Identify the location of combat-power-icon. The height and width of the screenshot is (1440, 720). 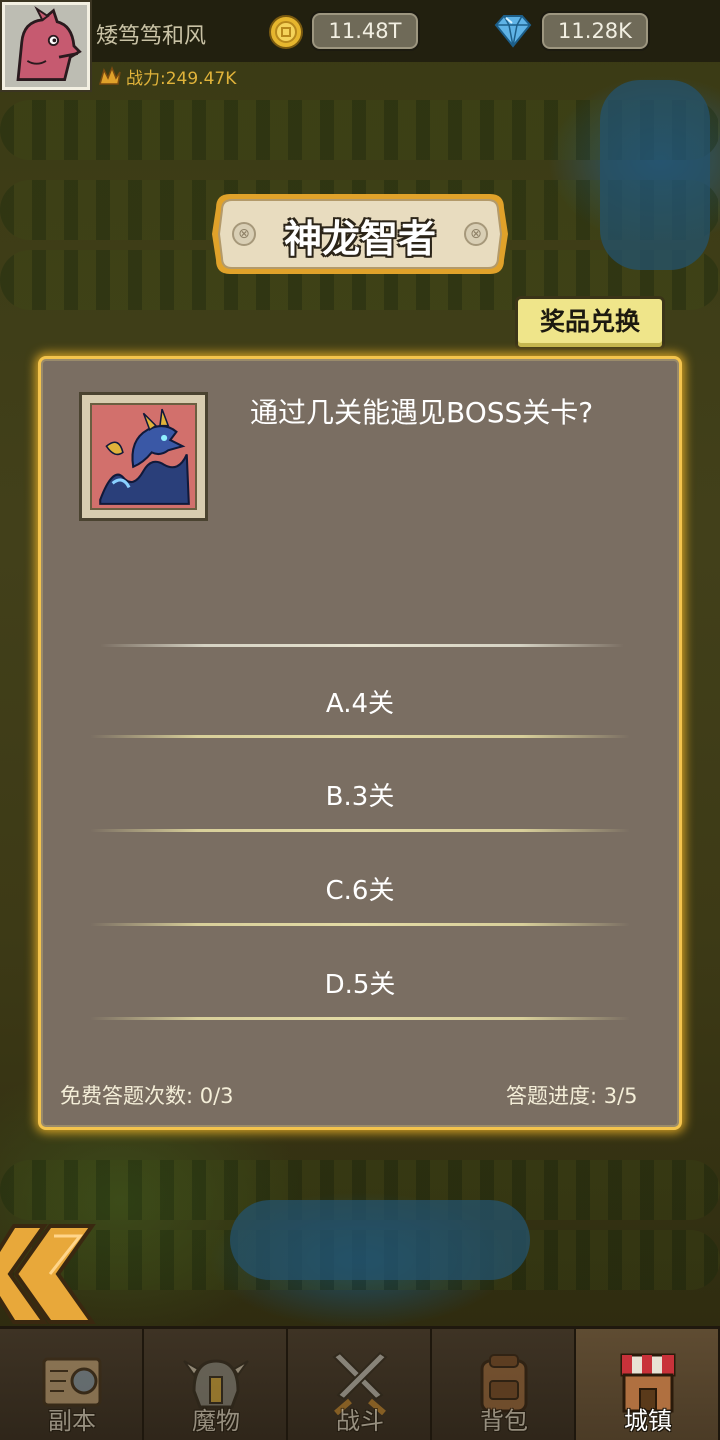
(110, 75).